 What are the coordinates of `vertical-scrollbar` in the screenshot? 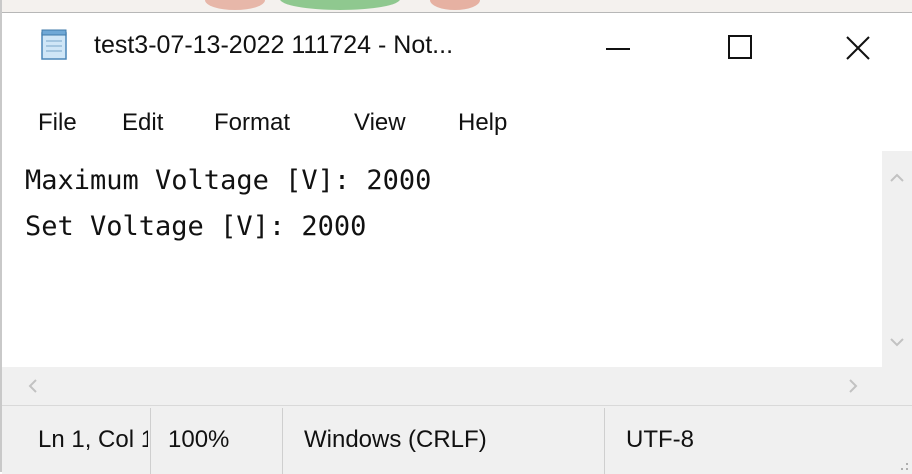 It's located at (897, 259).